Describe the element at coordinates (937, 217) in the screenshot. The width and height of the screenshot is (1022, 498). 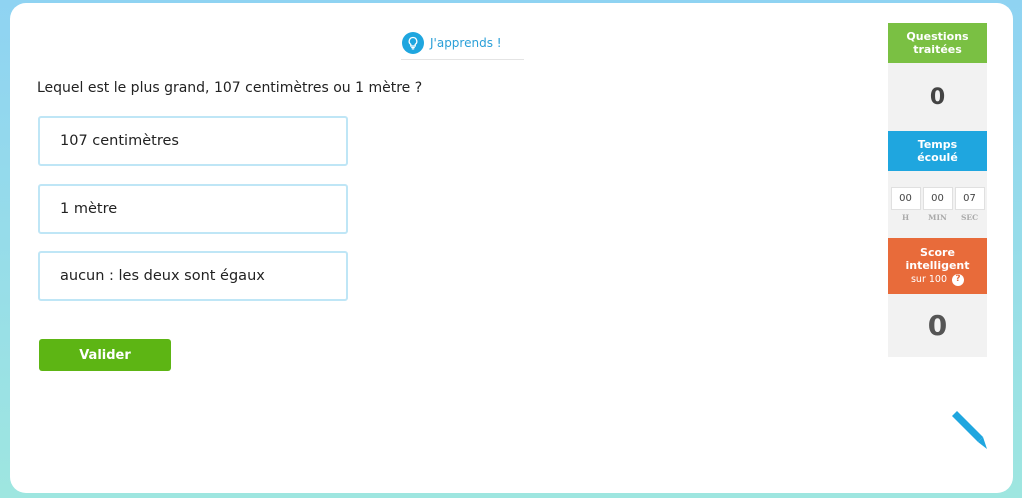
I see `timer-label-minutes: MIN` at that location.